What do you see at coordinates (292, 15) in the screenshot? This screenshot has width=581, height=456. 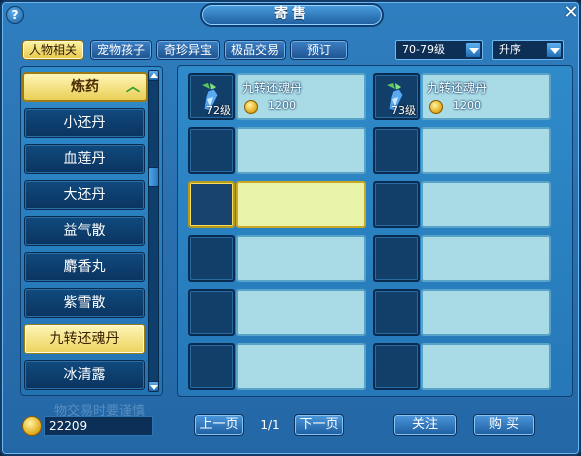 I see `window-title: 寄售` at bounding box center [292, 15].